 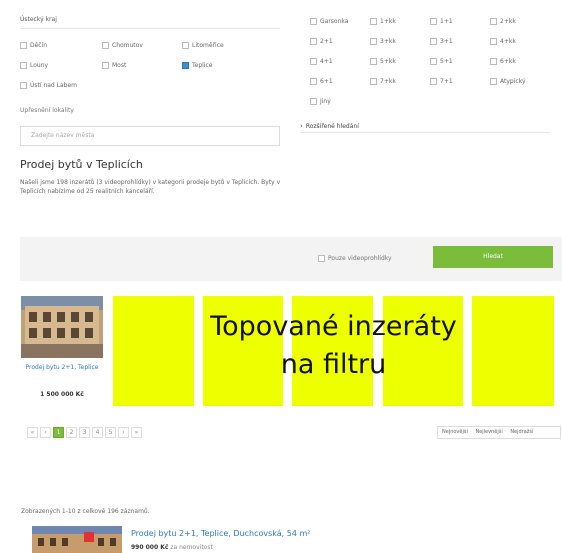 I want to click on page-1-button: 1, so click(x=58, y=432).